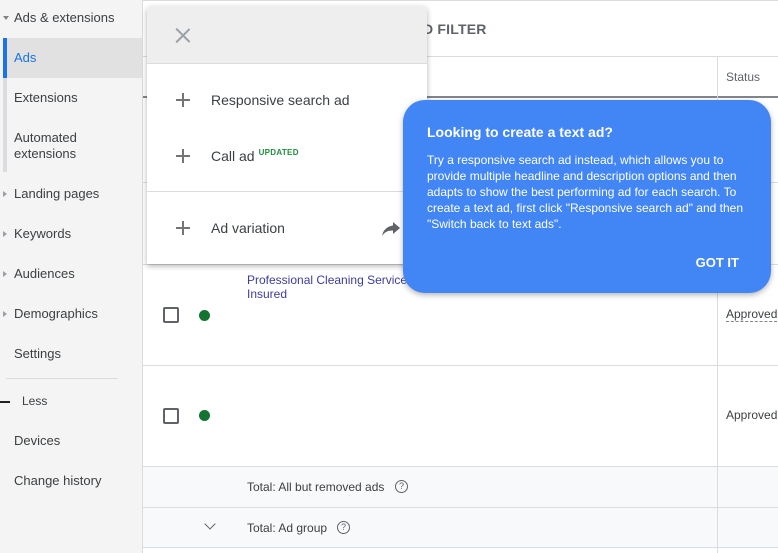 This screenshot has width=778, height=553. Describe the element at coordinates (287, 191) in the screenshot. I see `menu-divider` at that location.